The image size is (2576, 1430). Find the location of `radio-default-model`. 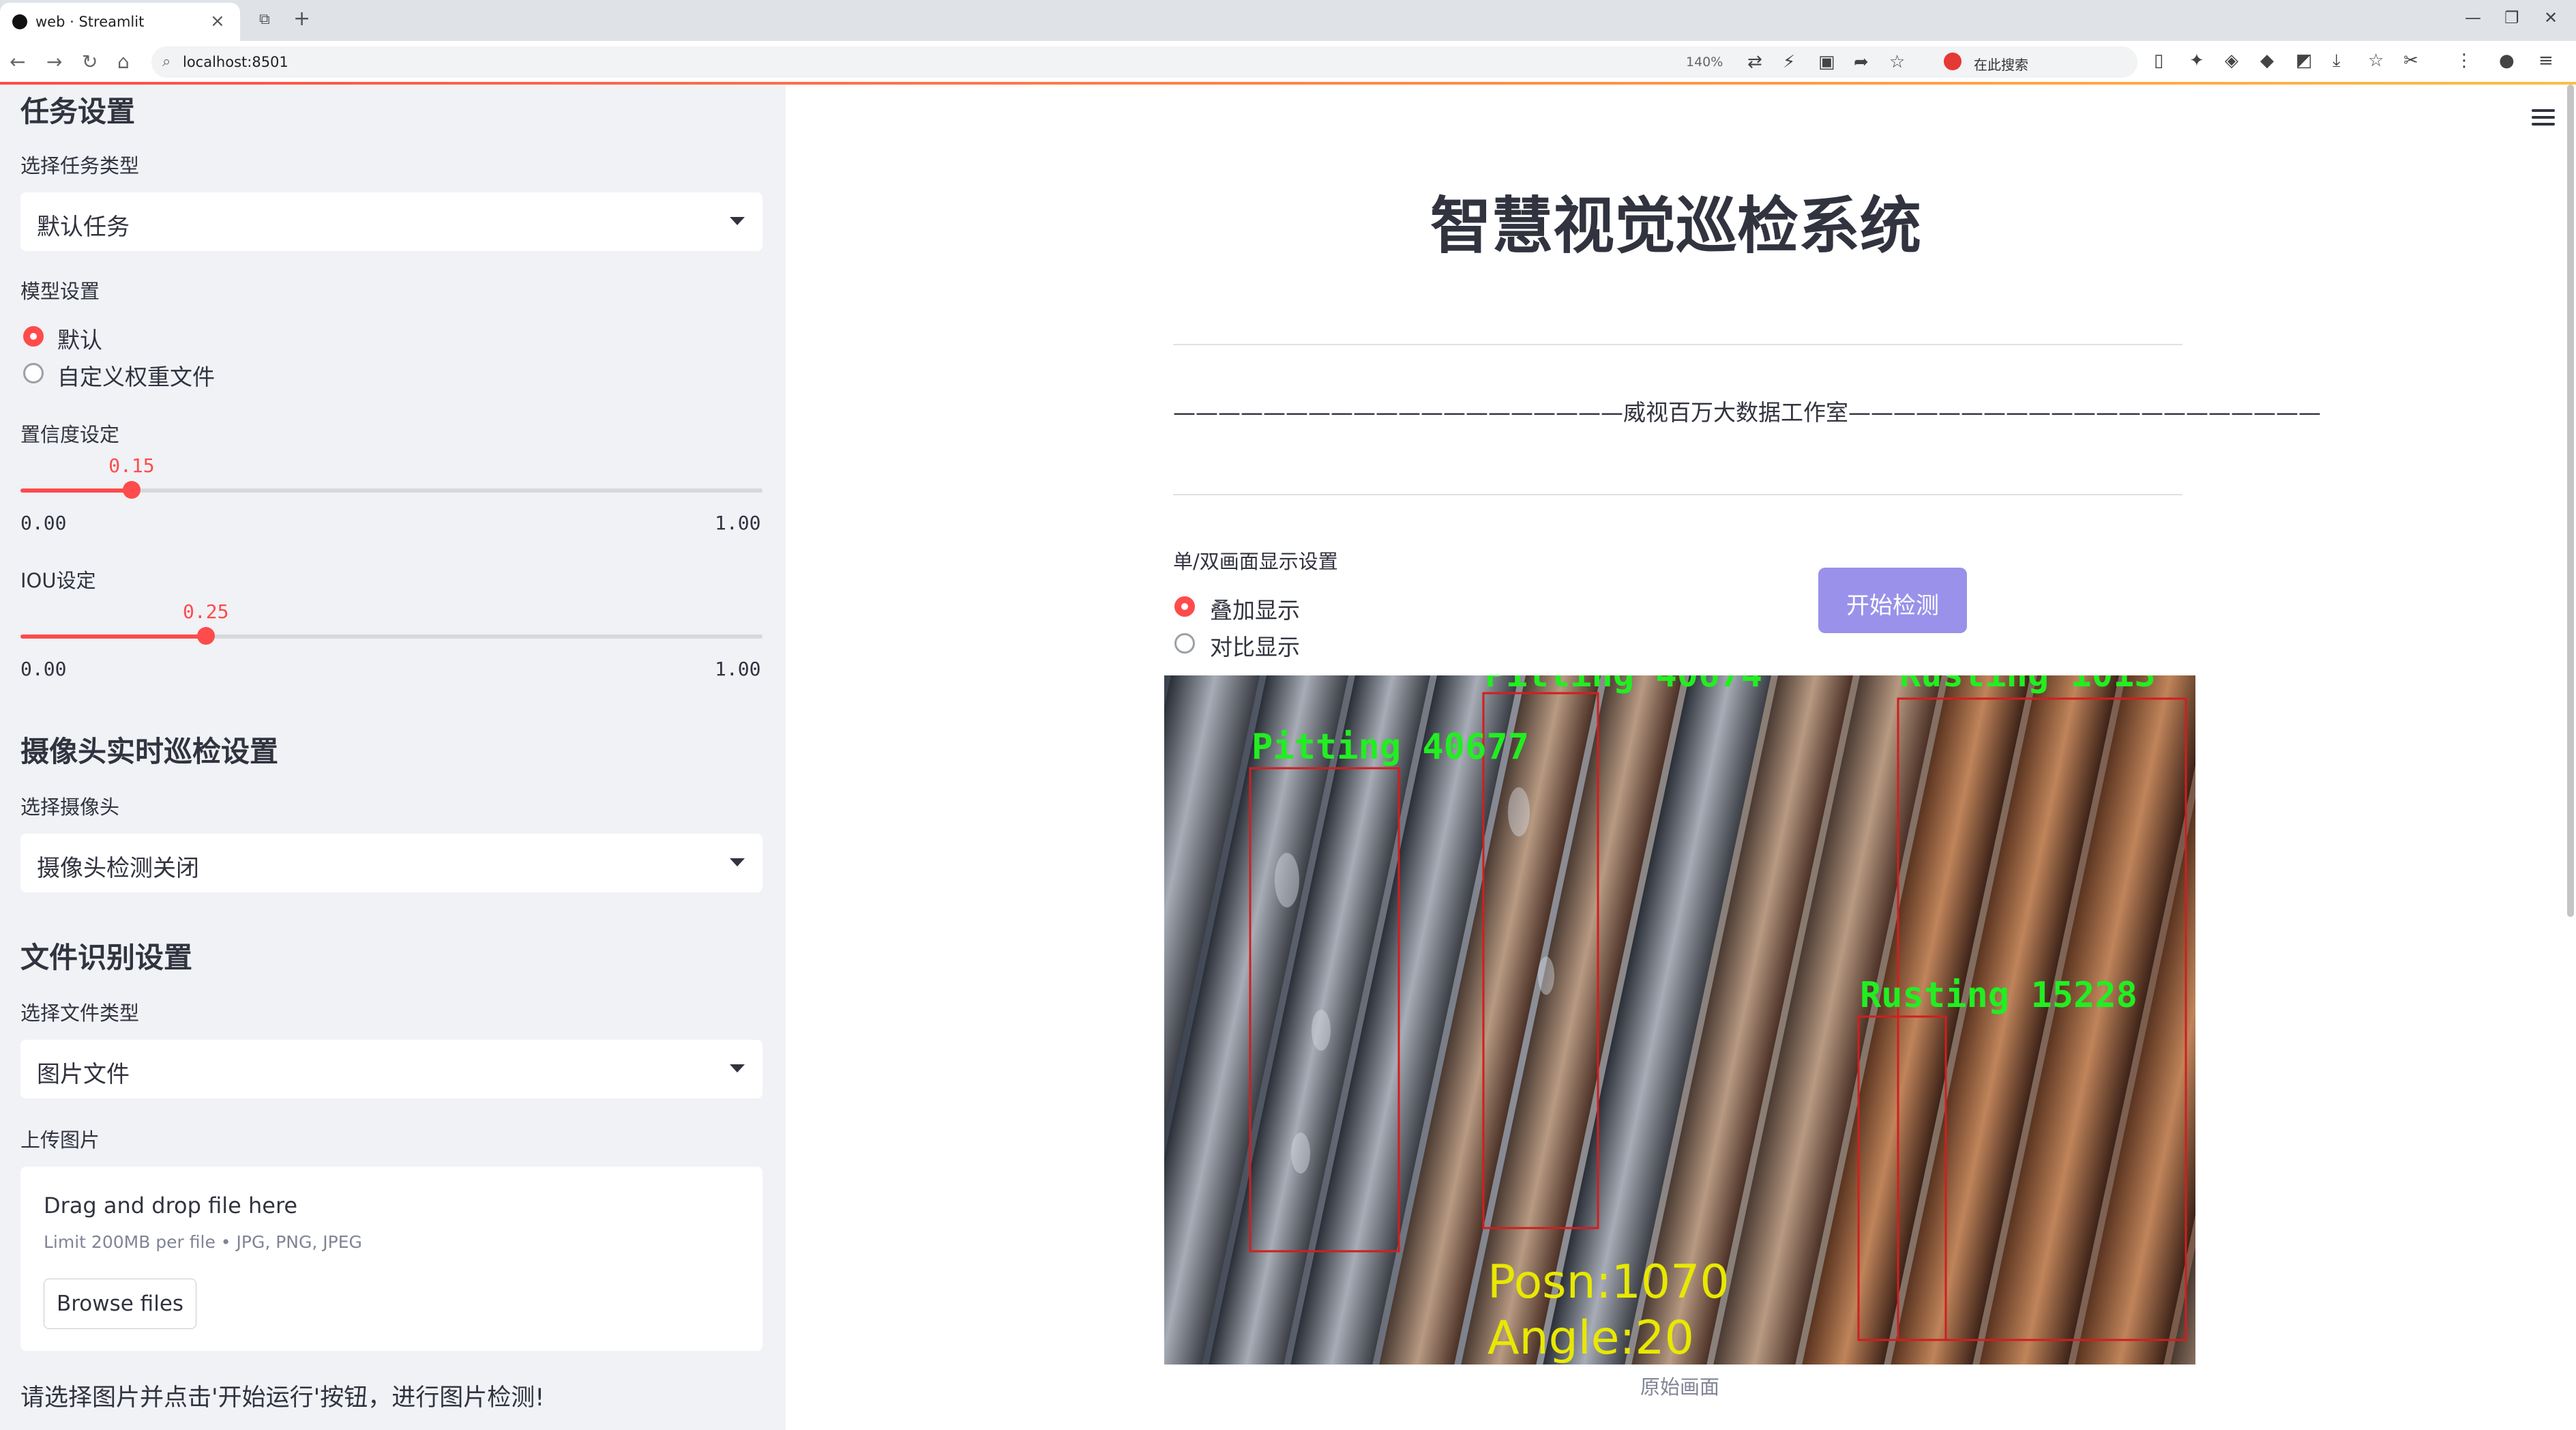

radio-default-model is located at coordinates (33, 337).